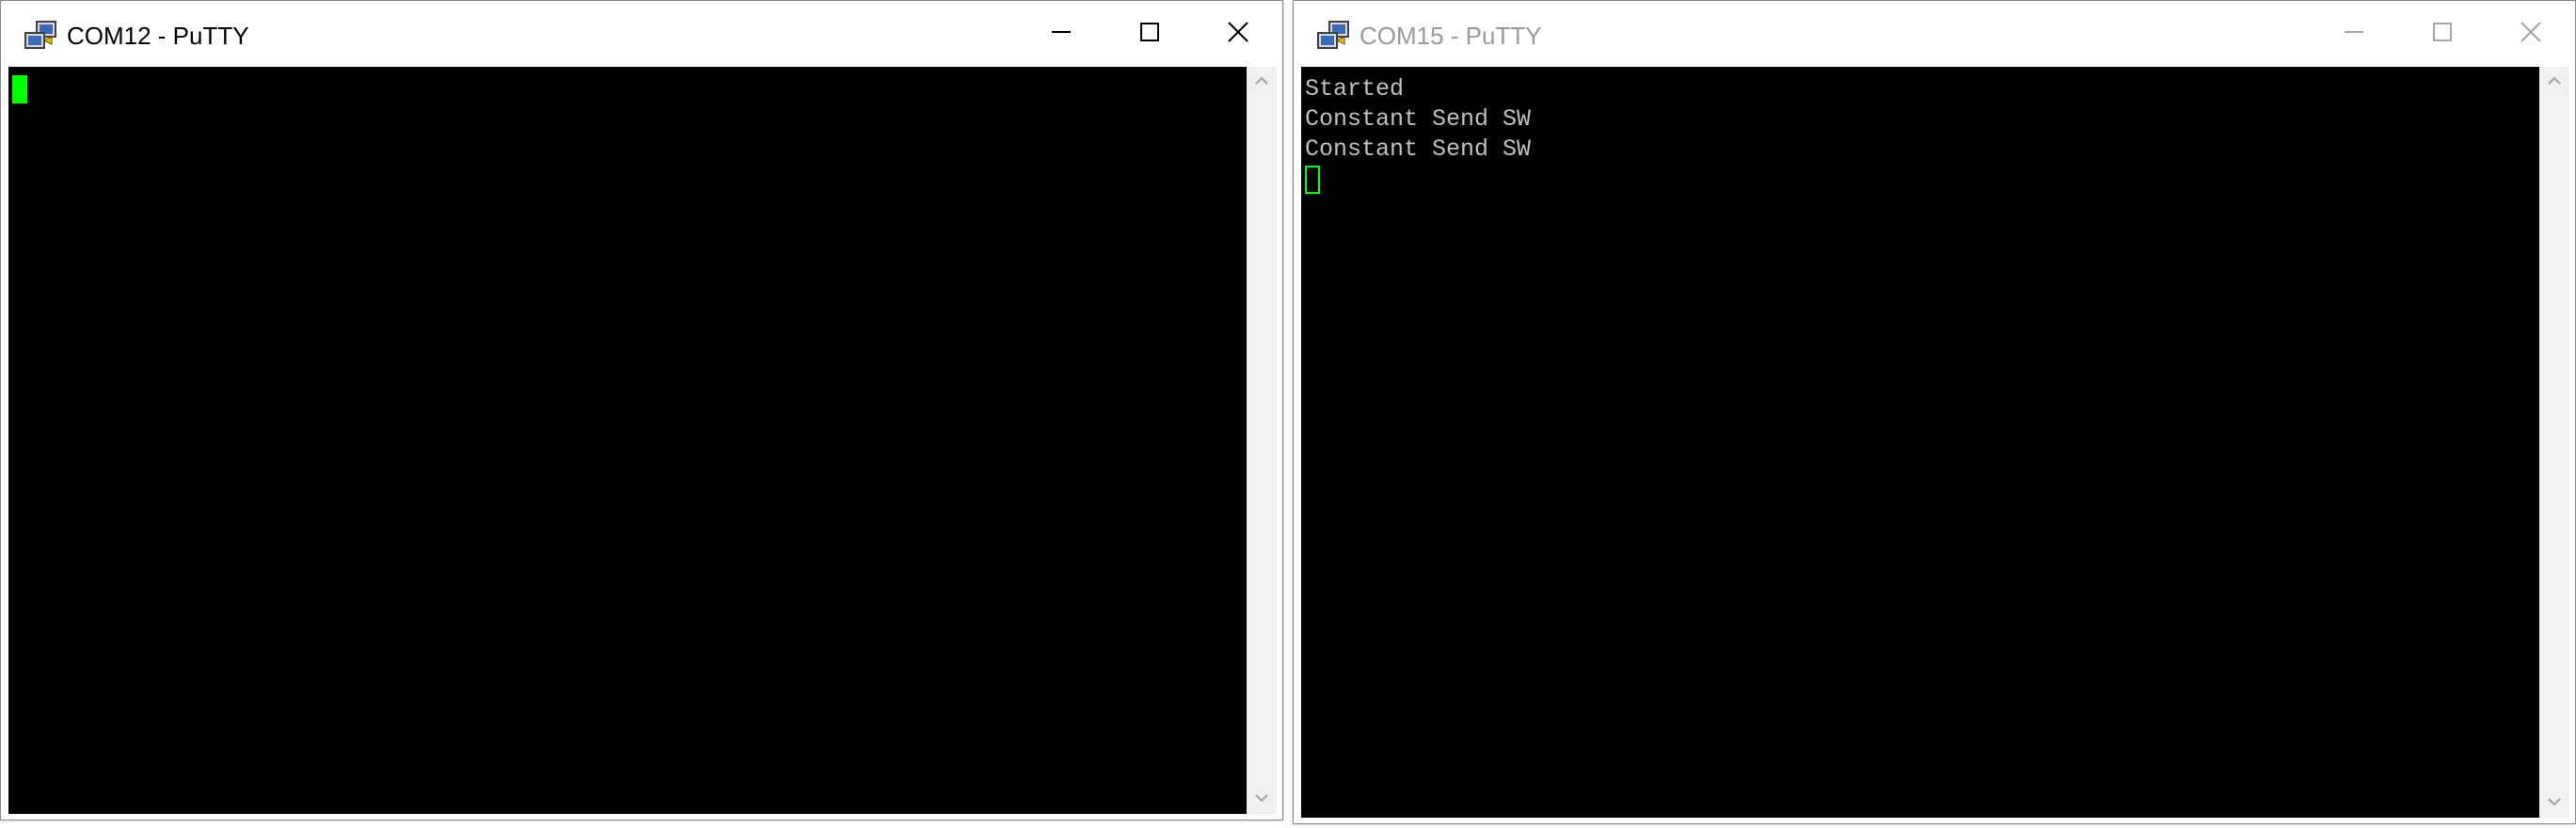 This screenshot has height=828, width=2576. Describe the element at coordinates (642, 34) in the screenshot. I see `title-bar: COM12 - PuTTY` at that location.